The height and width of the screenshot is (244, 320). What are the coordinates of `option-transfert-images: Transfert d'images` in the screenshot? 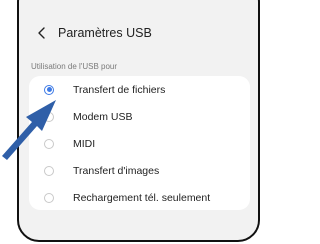 It's located at (139, 170).